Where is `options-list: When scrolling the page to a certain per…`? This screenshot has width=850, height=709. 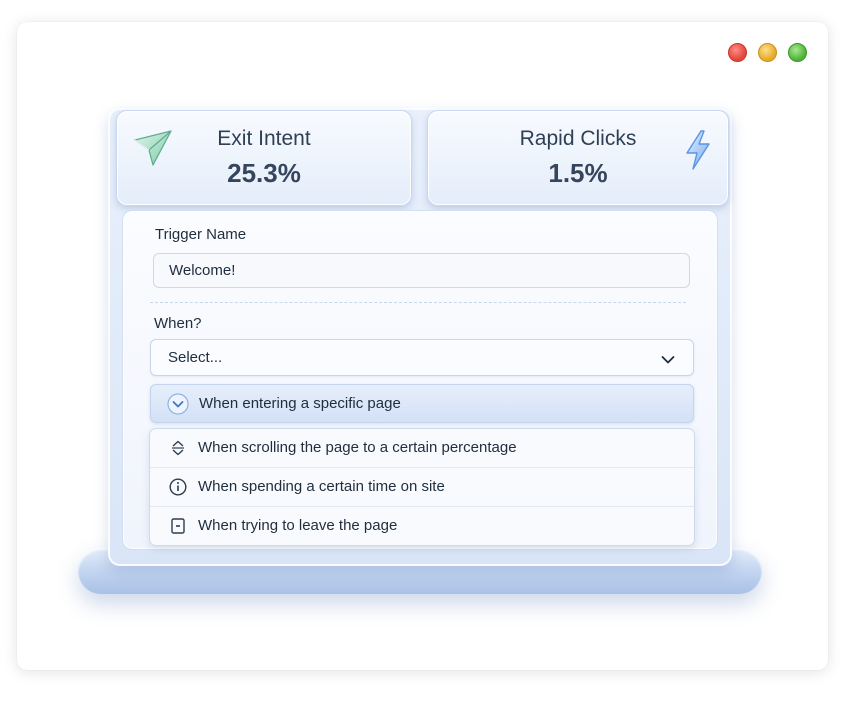
options-list: When scrolling the page to a certain per… is located at coordinates (422, 487).